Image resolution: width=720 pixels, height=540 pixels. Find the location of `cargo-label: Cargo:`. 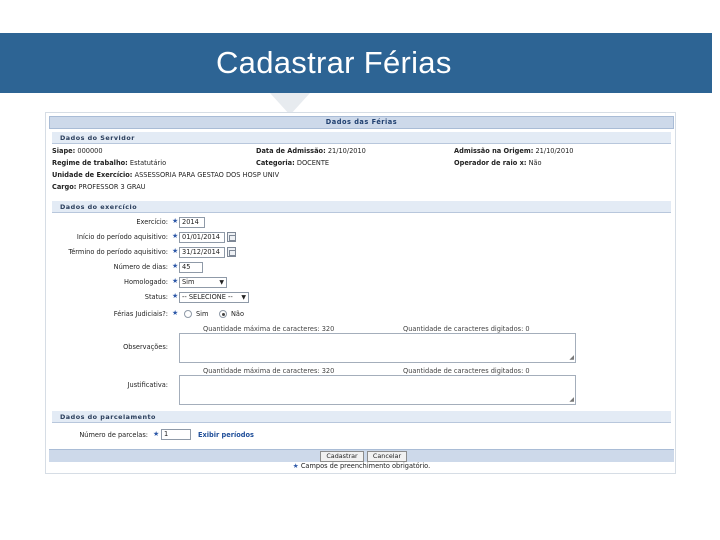

cargo-label: Cargo: is located at coordinates (64, 187).